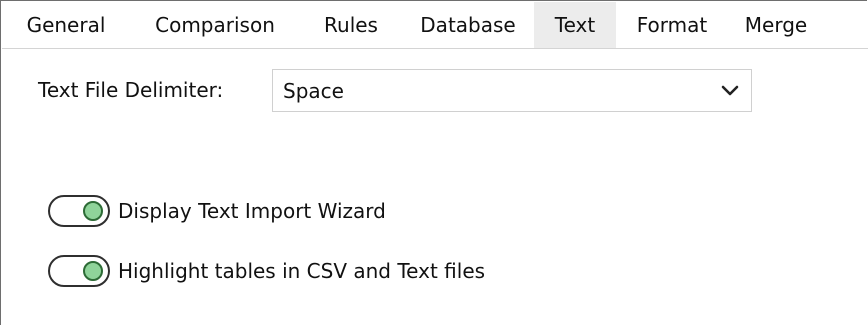 This screenshot has width=868, height=326. I want to click on option-label: Highlight tables in CSV and Text files, so click(302, 271).